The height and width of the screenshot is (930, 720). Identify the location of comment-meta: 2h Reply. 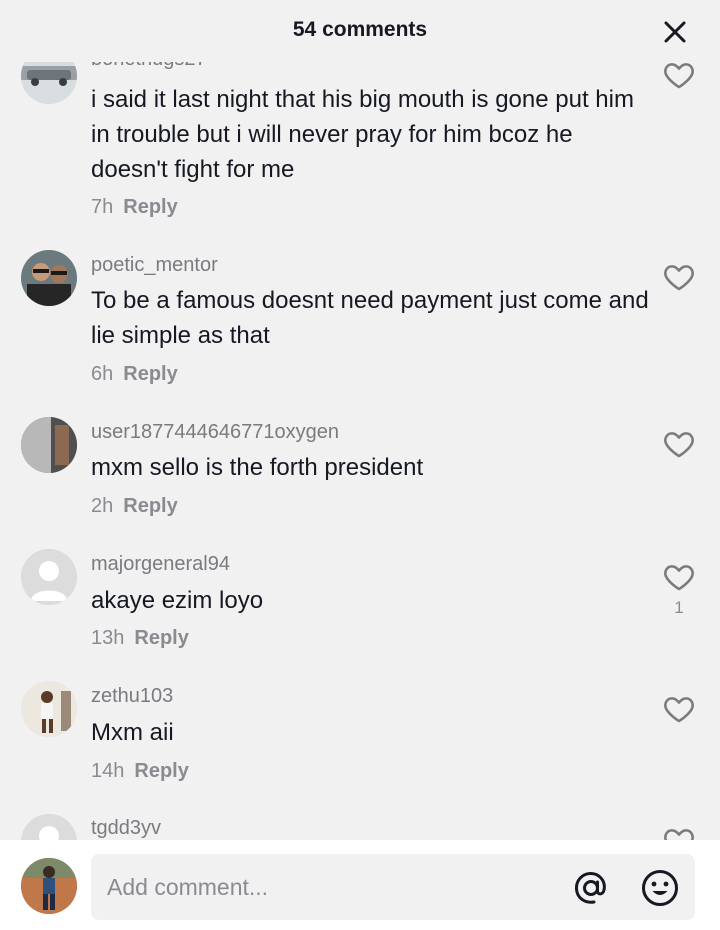
(134, 506).